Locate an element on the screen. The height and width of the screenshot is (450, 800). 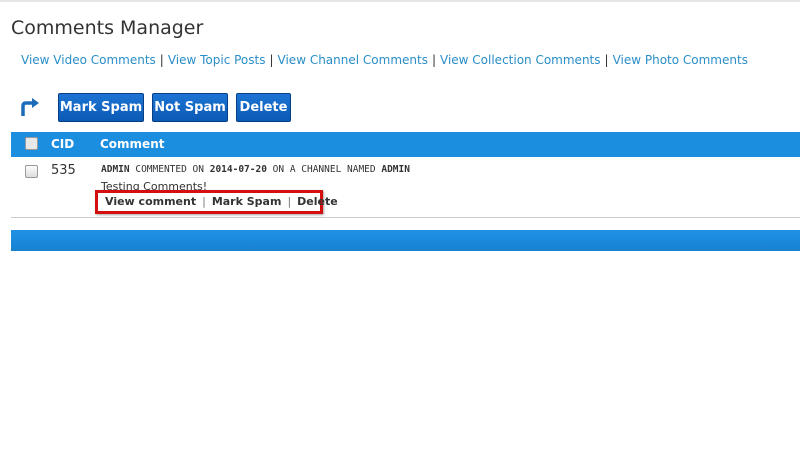
row-divider is located at coordinates (405, 217).